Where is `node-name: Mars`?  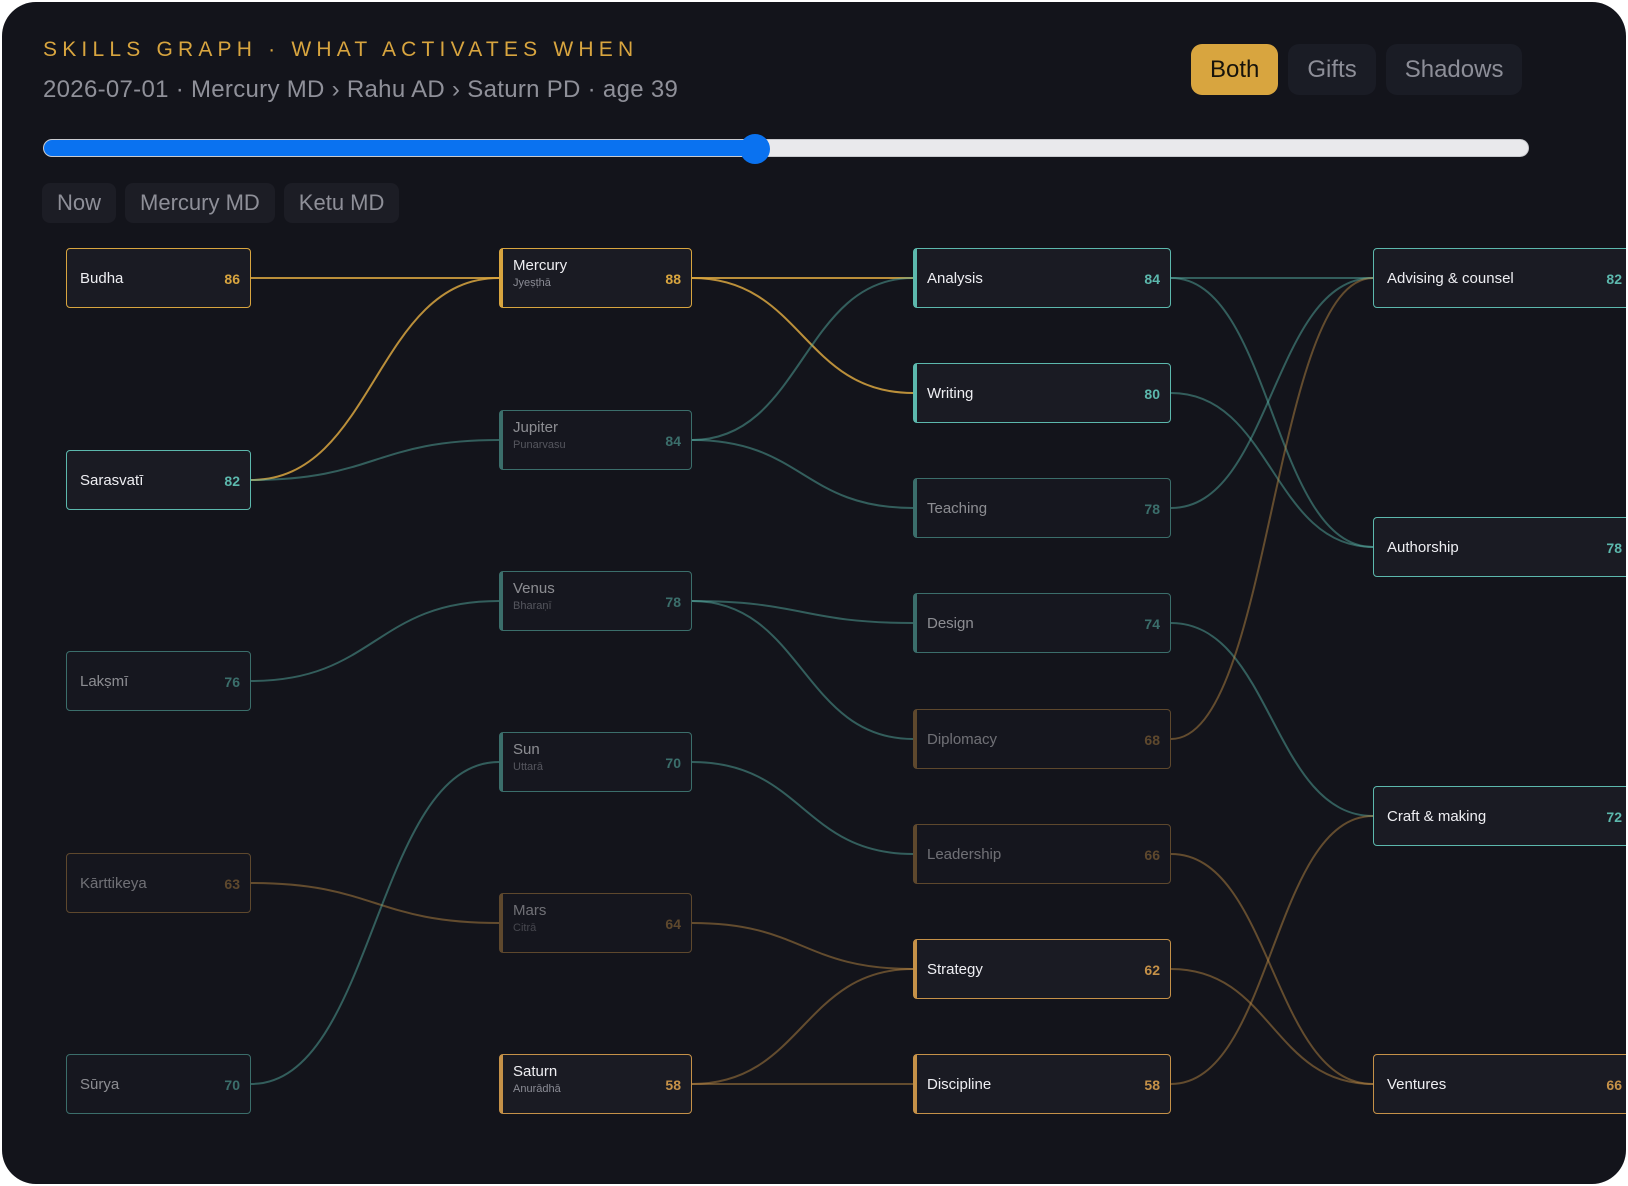 node-name: Mars is located at coordinates (530, 910).